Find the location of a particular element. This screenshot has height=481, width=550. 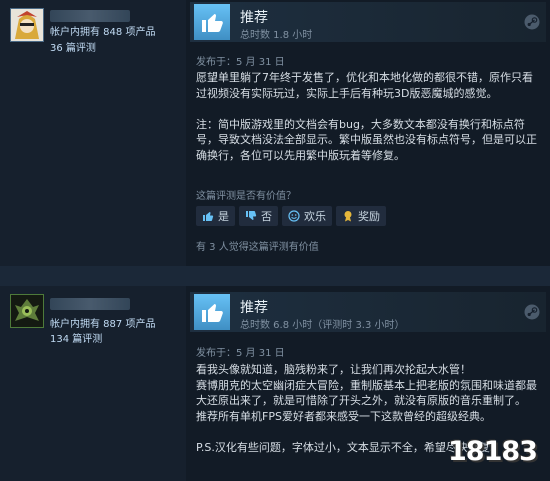

vote-yes-label: 是 is located at coordinates (223, 216).